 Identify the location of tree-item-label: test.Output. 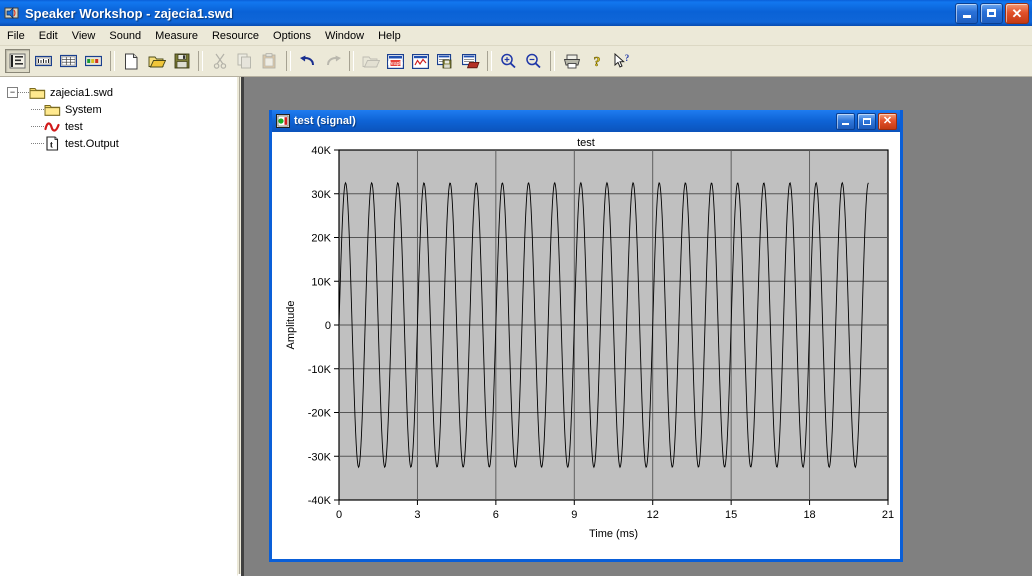
(92, 143).